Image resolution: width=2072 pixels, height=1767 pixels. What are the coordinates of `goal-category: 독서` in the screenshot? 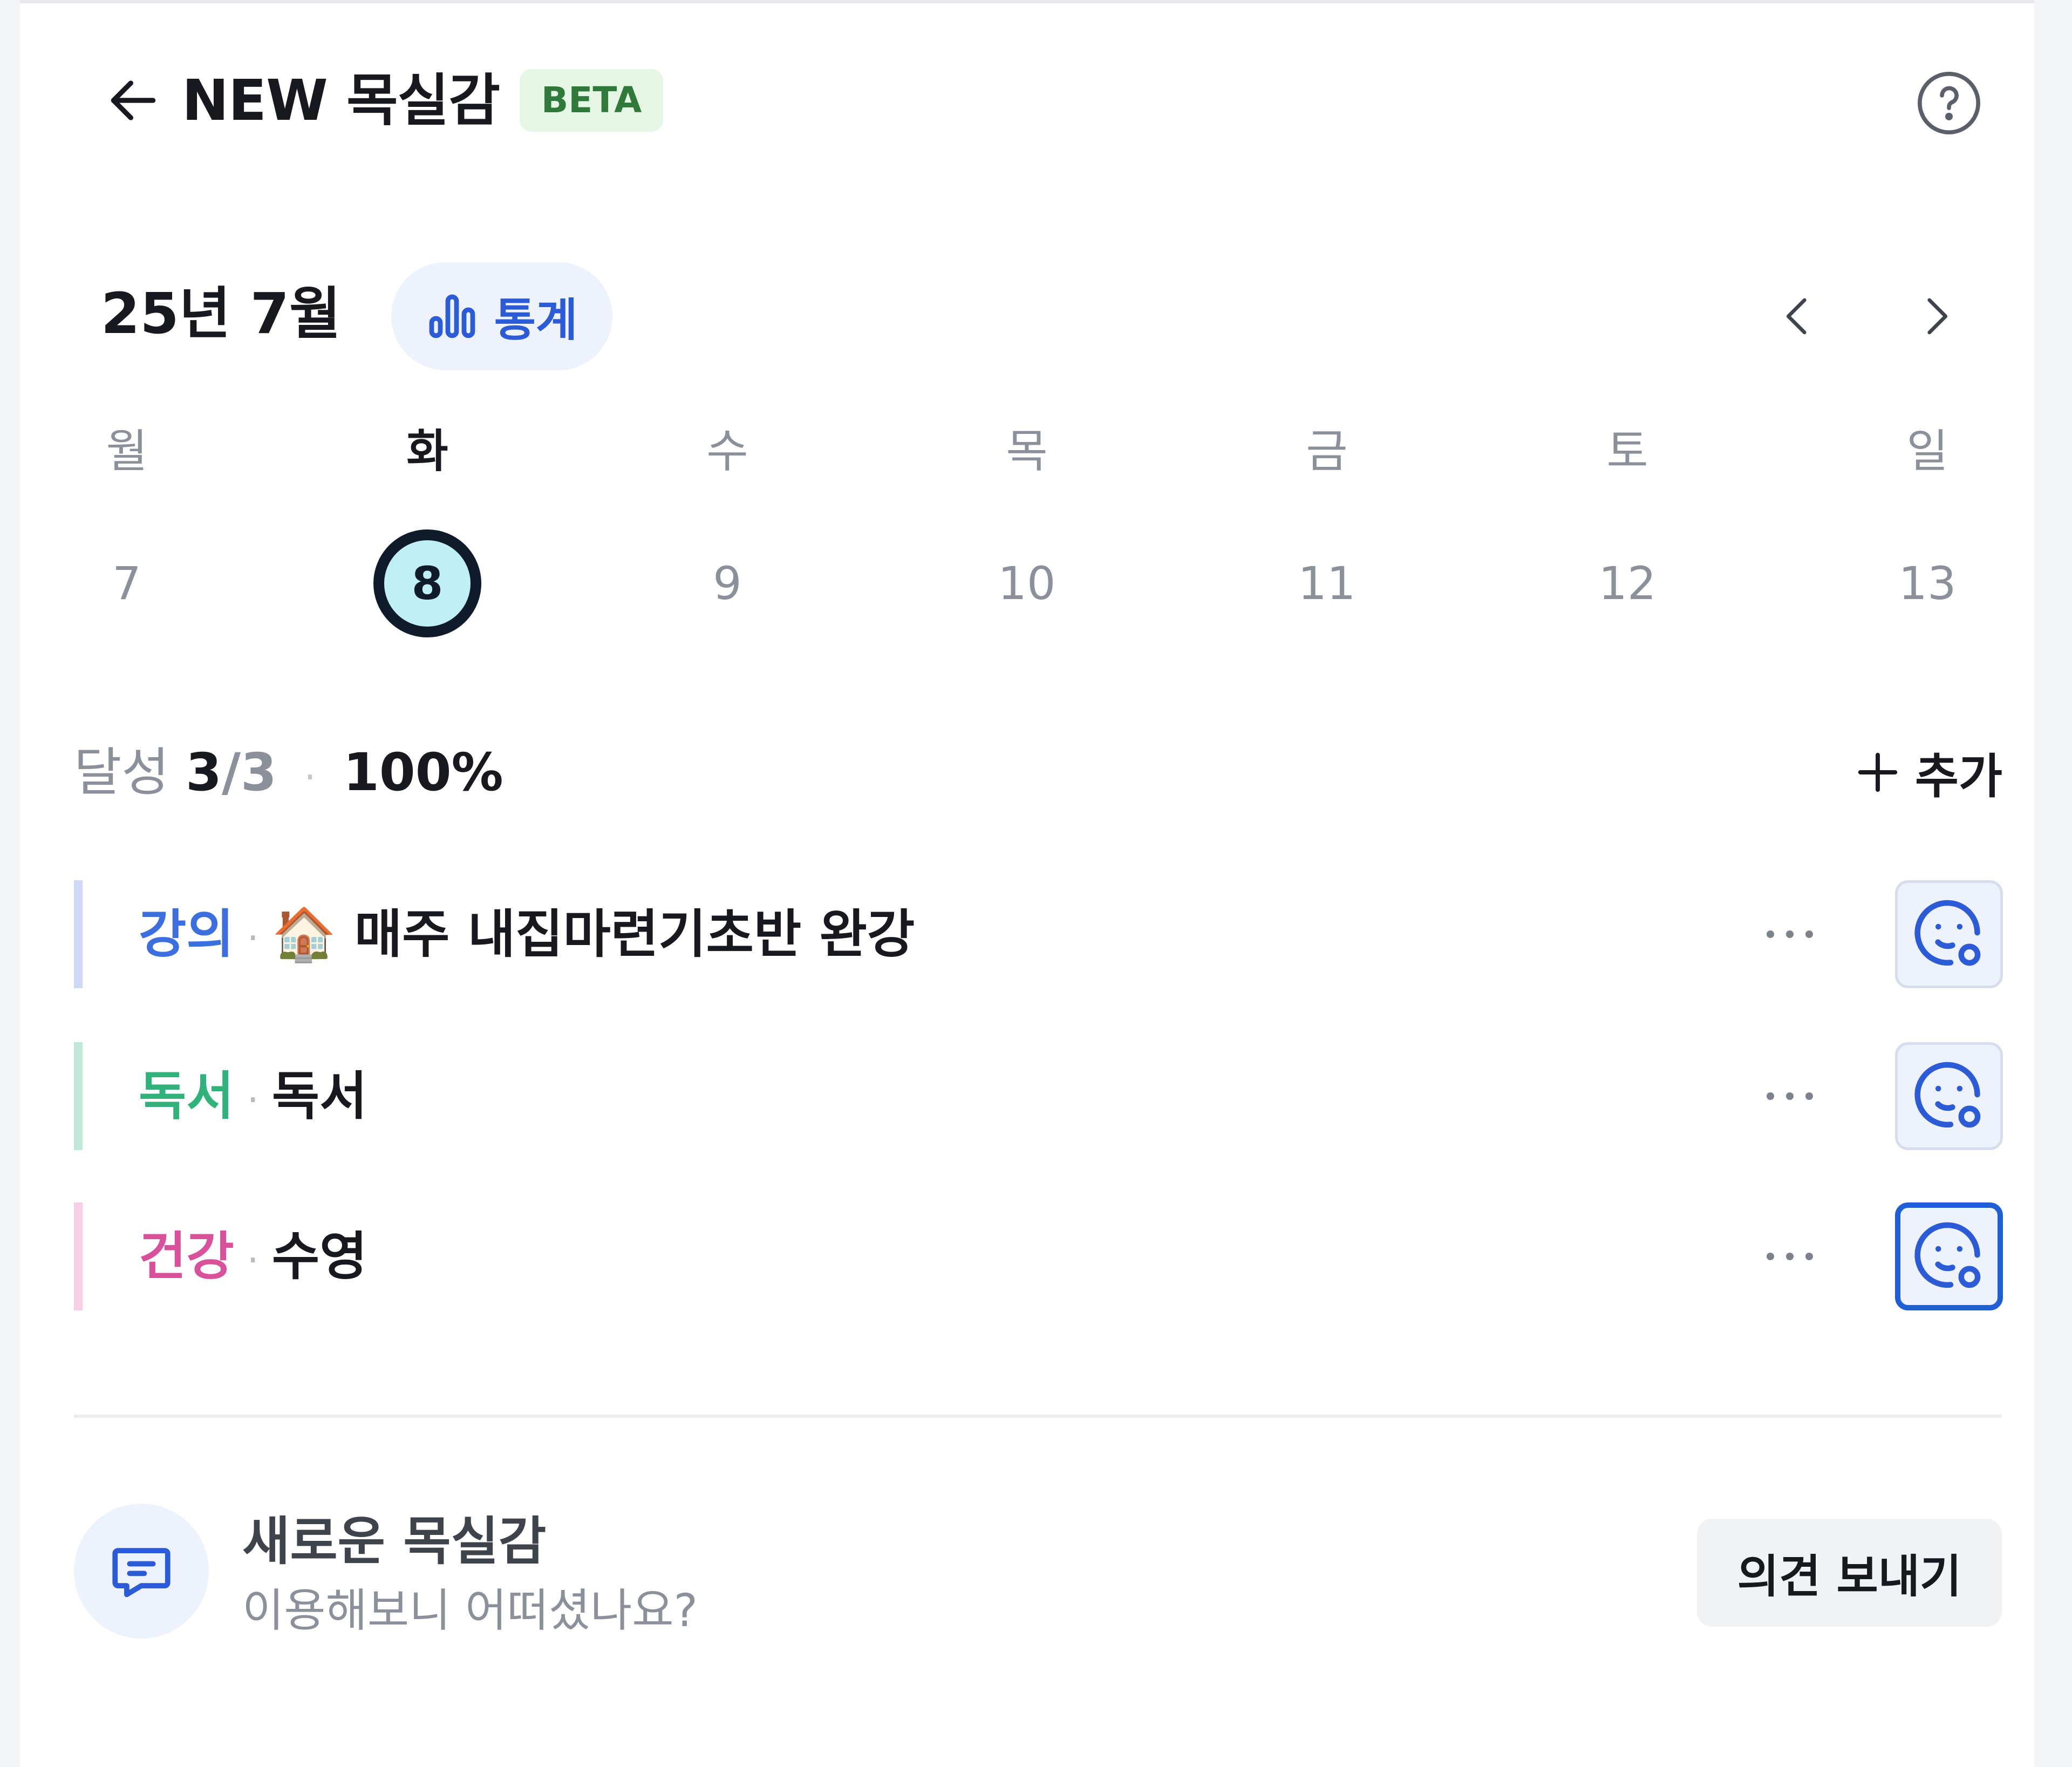 It's located at (186, 1096).